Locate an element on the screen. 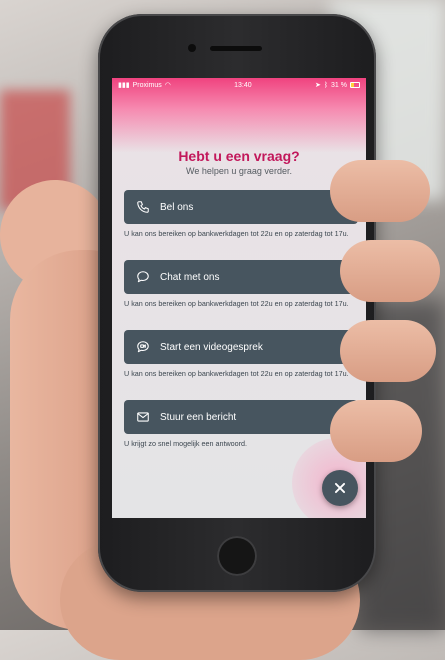 The width and height of the screenshot is (445, 660). close-icon is located at coordinates (340, 488).